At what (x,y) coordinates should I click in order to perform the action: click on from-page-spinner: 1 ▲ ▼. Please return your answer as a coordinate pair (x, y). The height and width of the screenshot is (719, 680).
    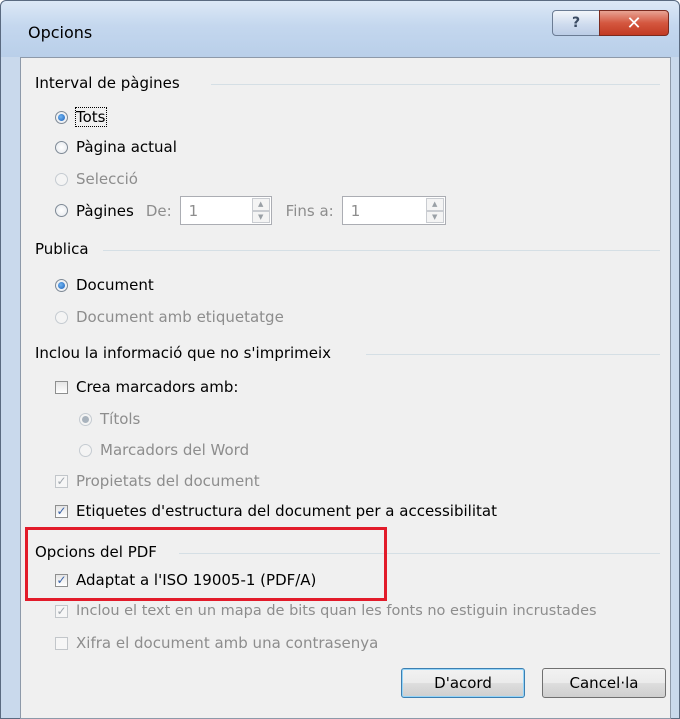
    Looking at the image, I should click on (225, 210).